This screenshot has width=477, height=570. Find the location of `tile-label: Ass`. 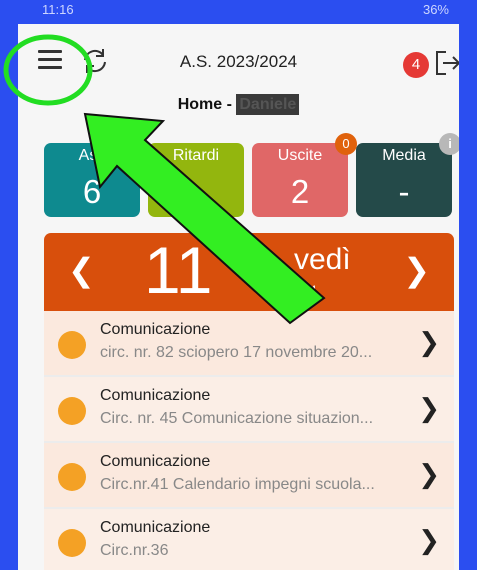

tile-label: Ass is located at coordinates (92, 155).